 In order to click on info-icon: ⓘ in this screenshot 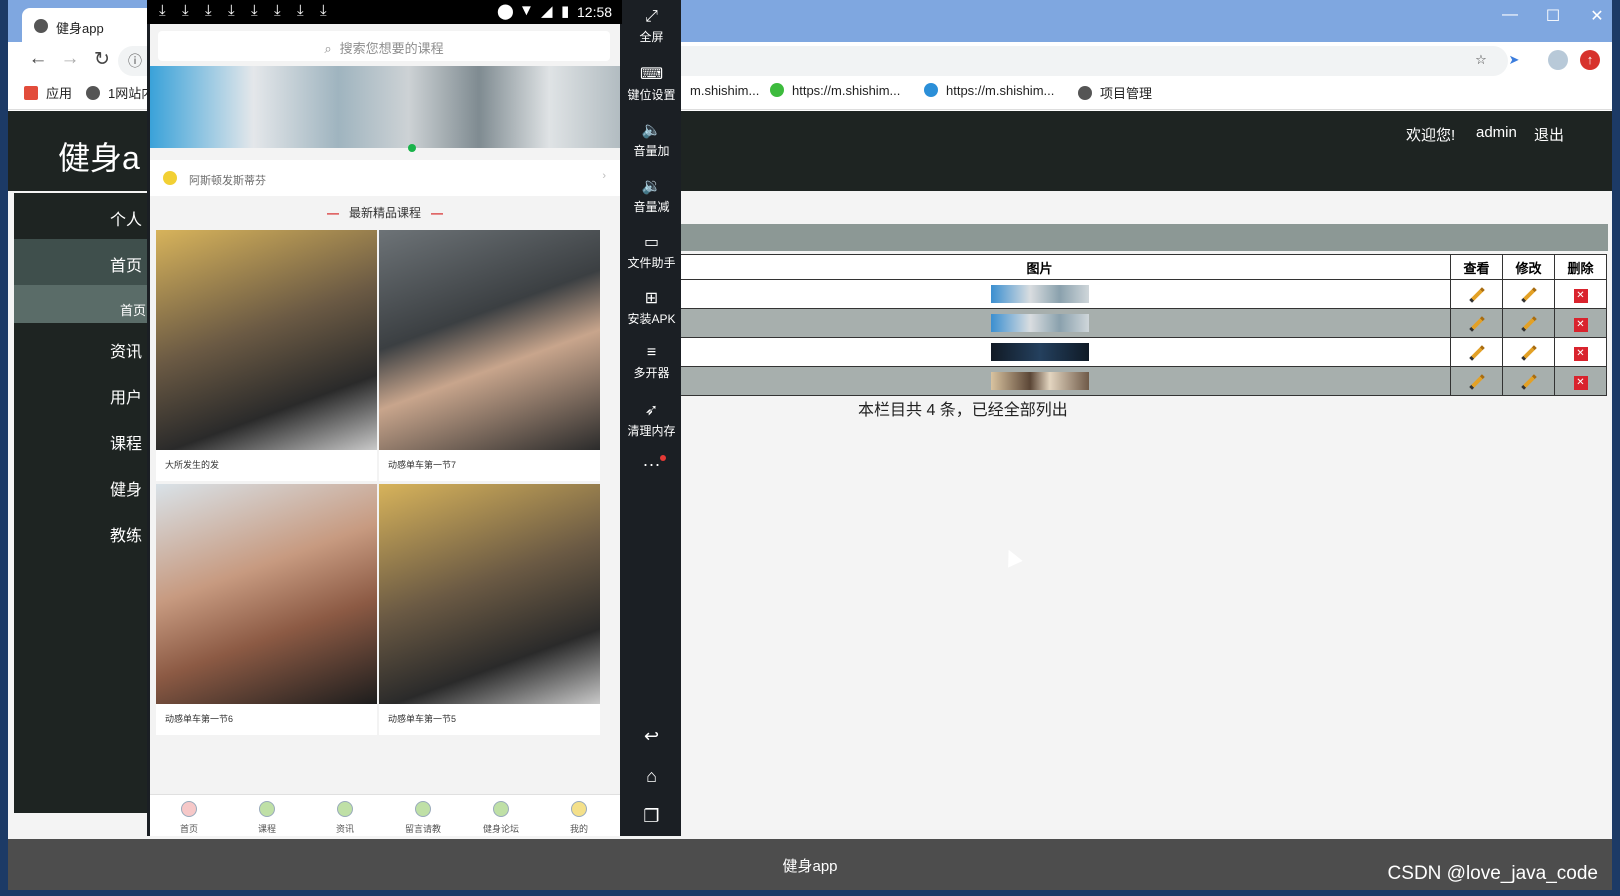, I will do `click(135, 61)`.